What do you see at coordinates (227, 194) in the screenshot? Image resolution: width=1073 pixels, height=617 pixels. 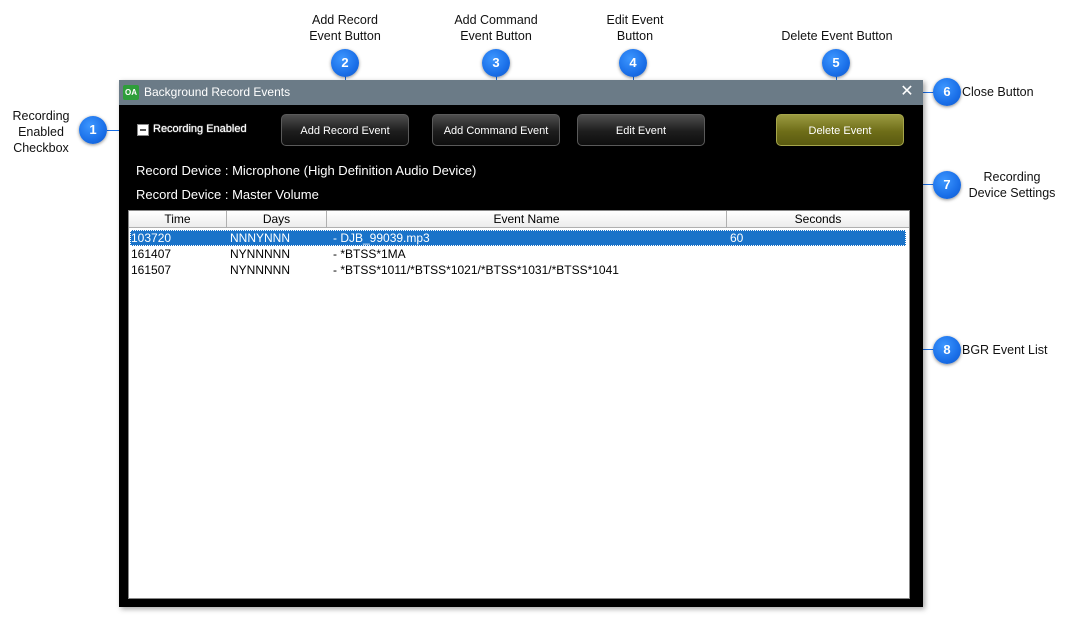 I see `record-device-2: Record Device : Master Volume` at bounding box center [227, 194].